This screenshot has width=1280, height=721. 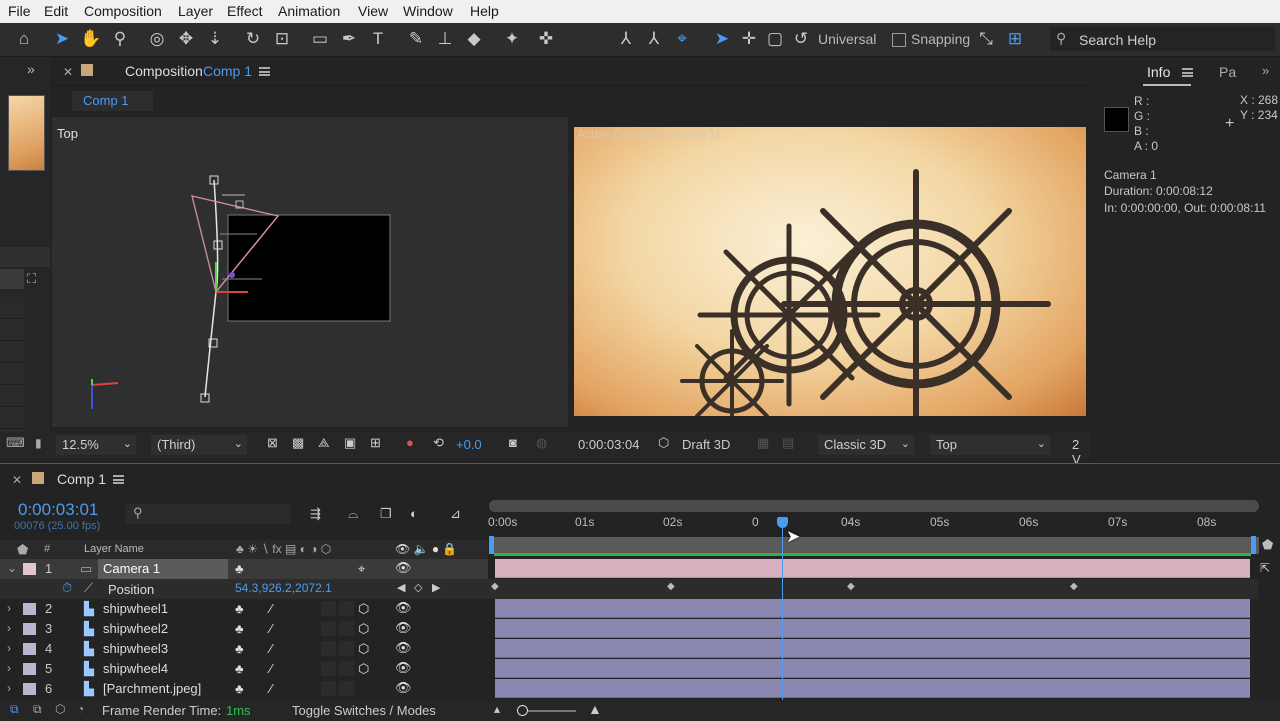 I want to click on comp-flowchart-icon: ⇶, so click(x=315, y=514).